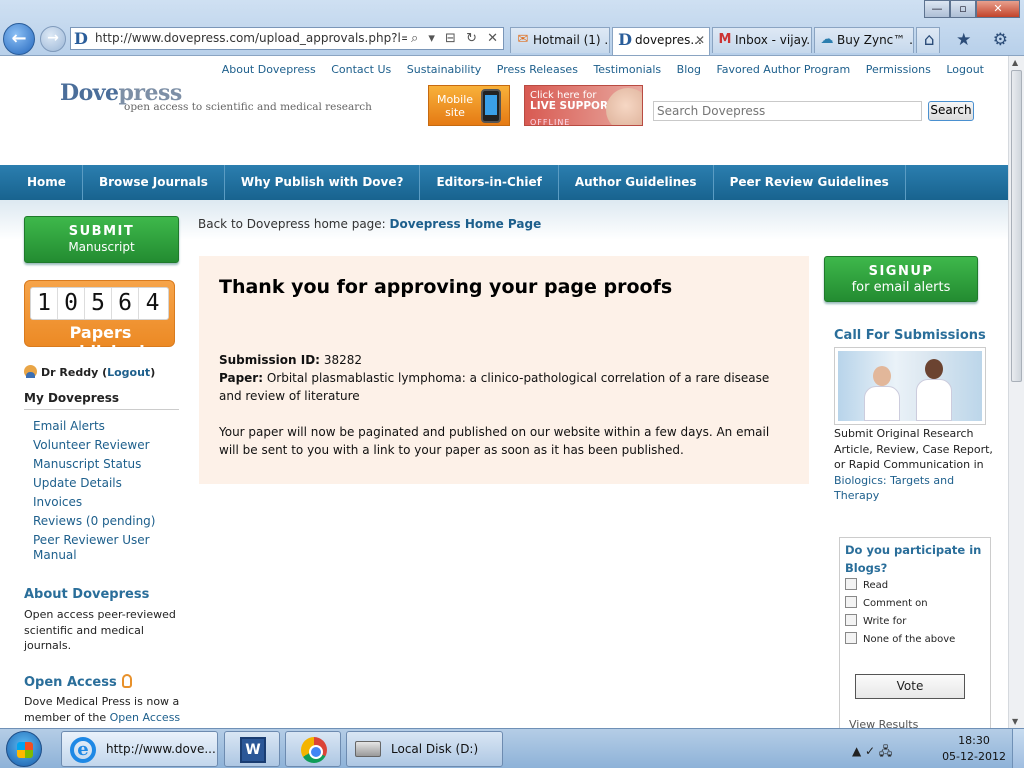 The image size is (1024, 768). What do you see at coordinates (252, 749) in the screenshot?
I see `taskbar-word: W` at bounding box center [252, 749].